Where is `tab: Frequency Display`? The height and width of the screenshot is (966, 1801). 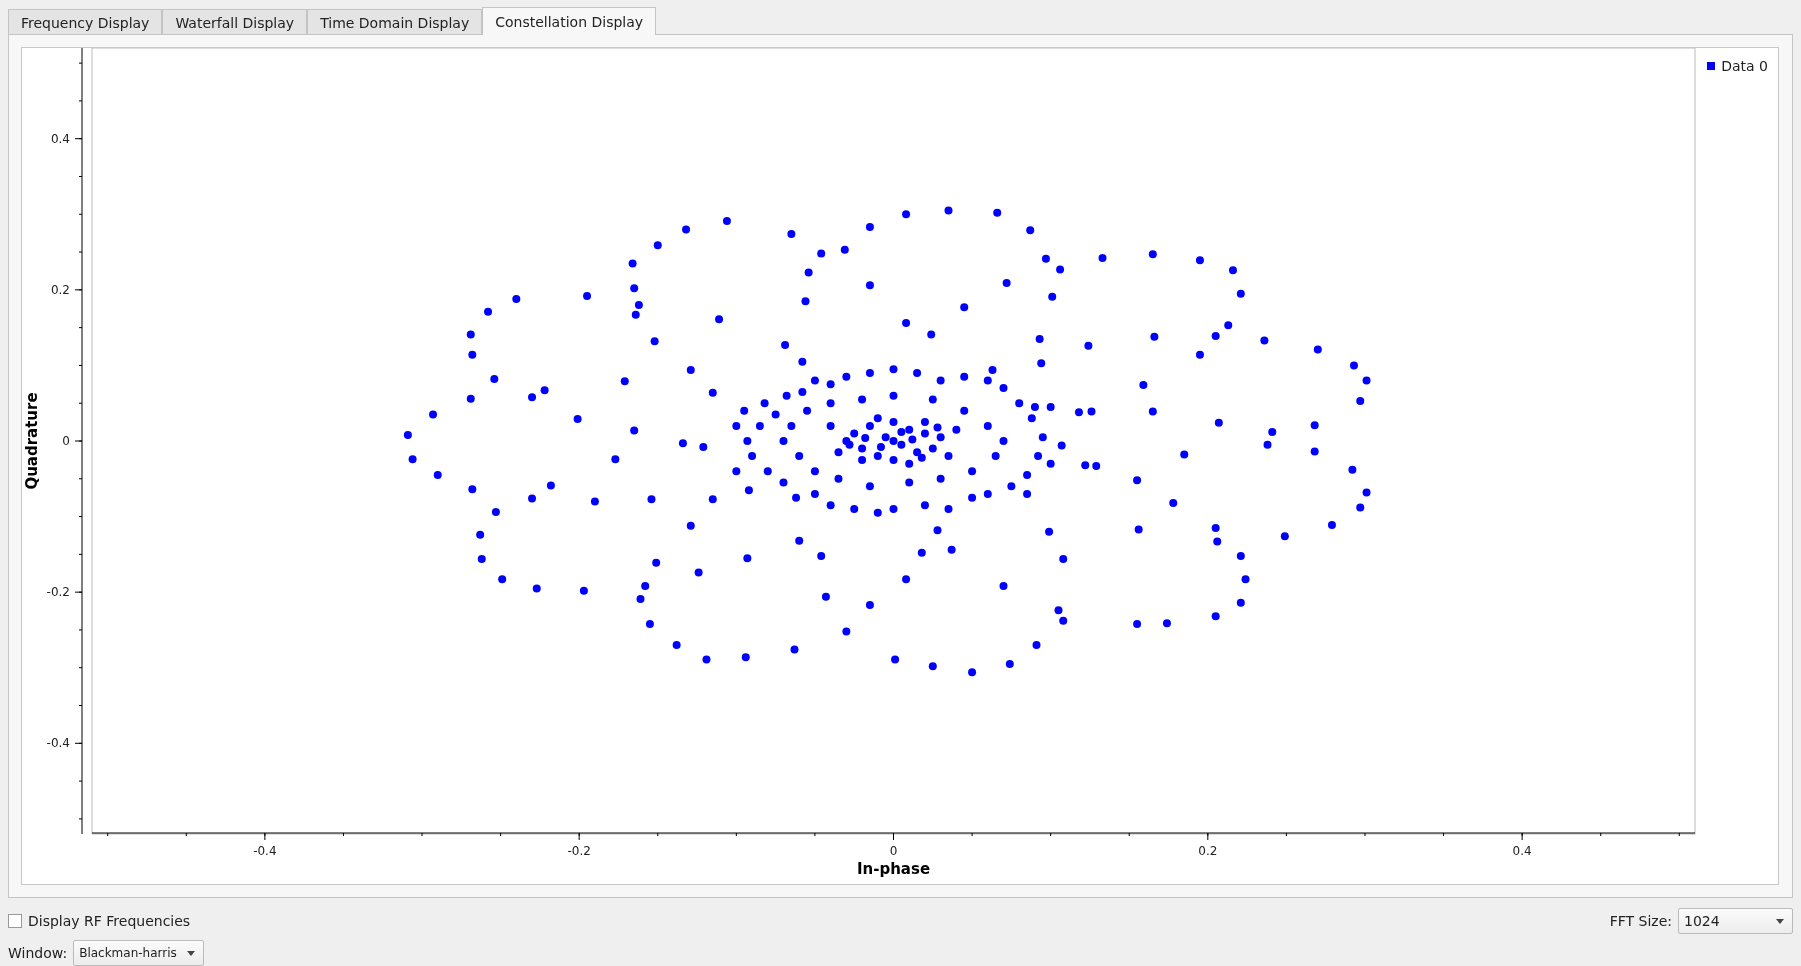
tab: Frequency Display is located at coordinates (85, 22).